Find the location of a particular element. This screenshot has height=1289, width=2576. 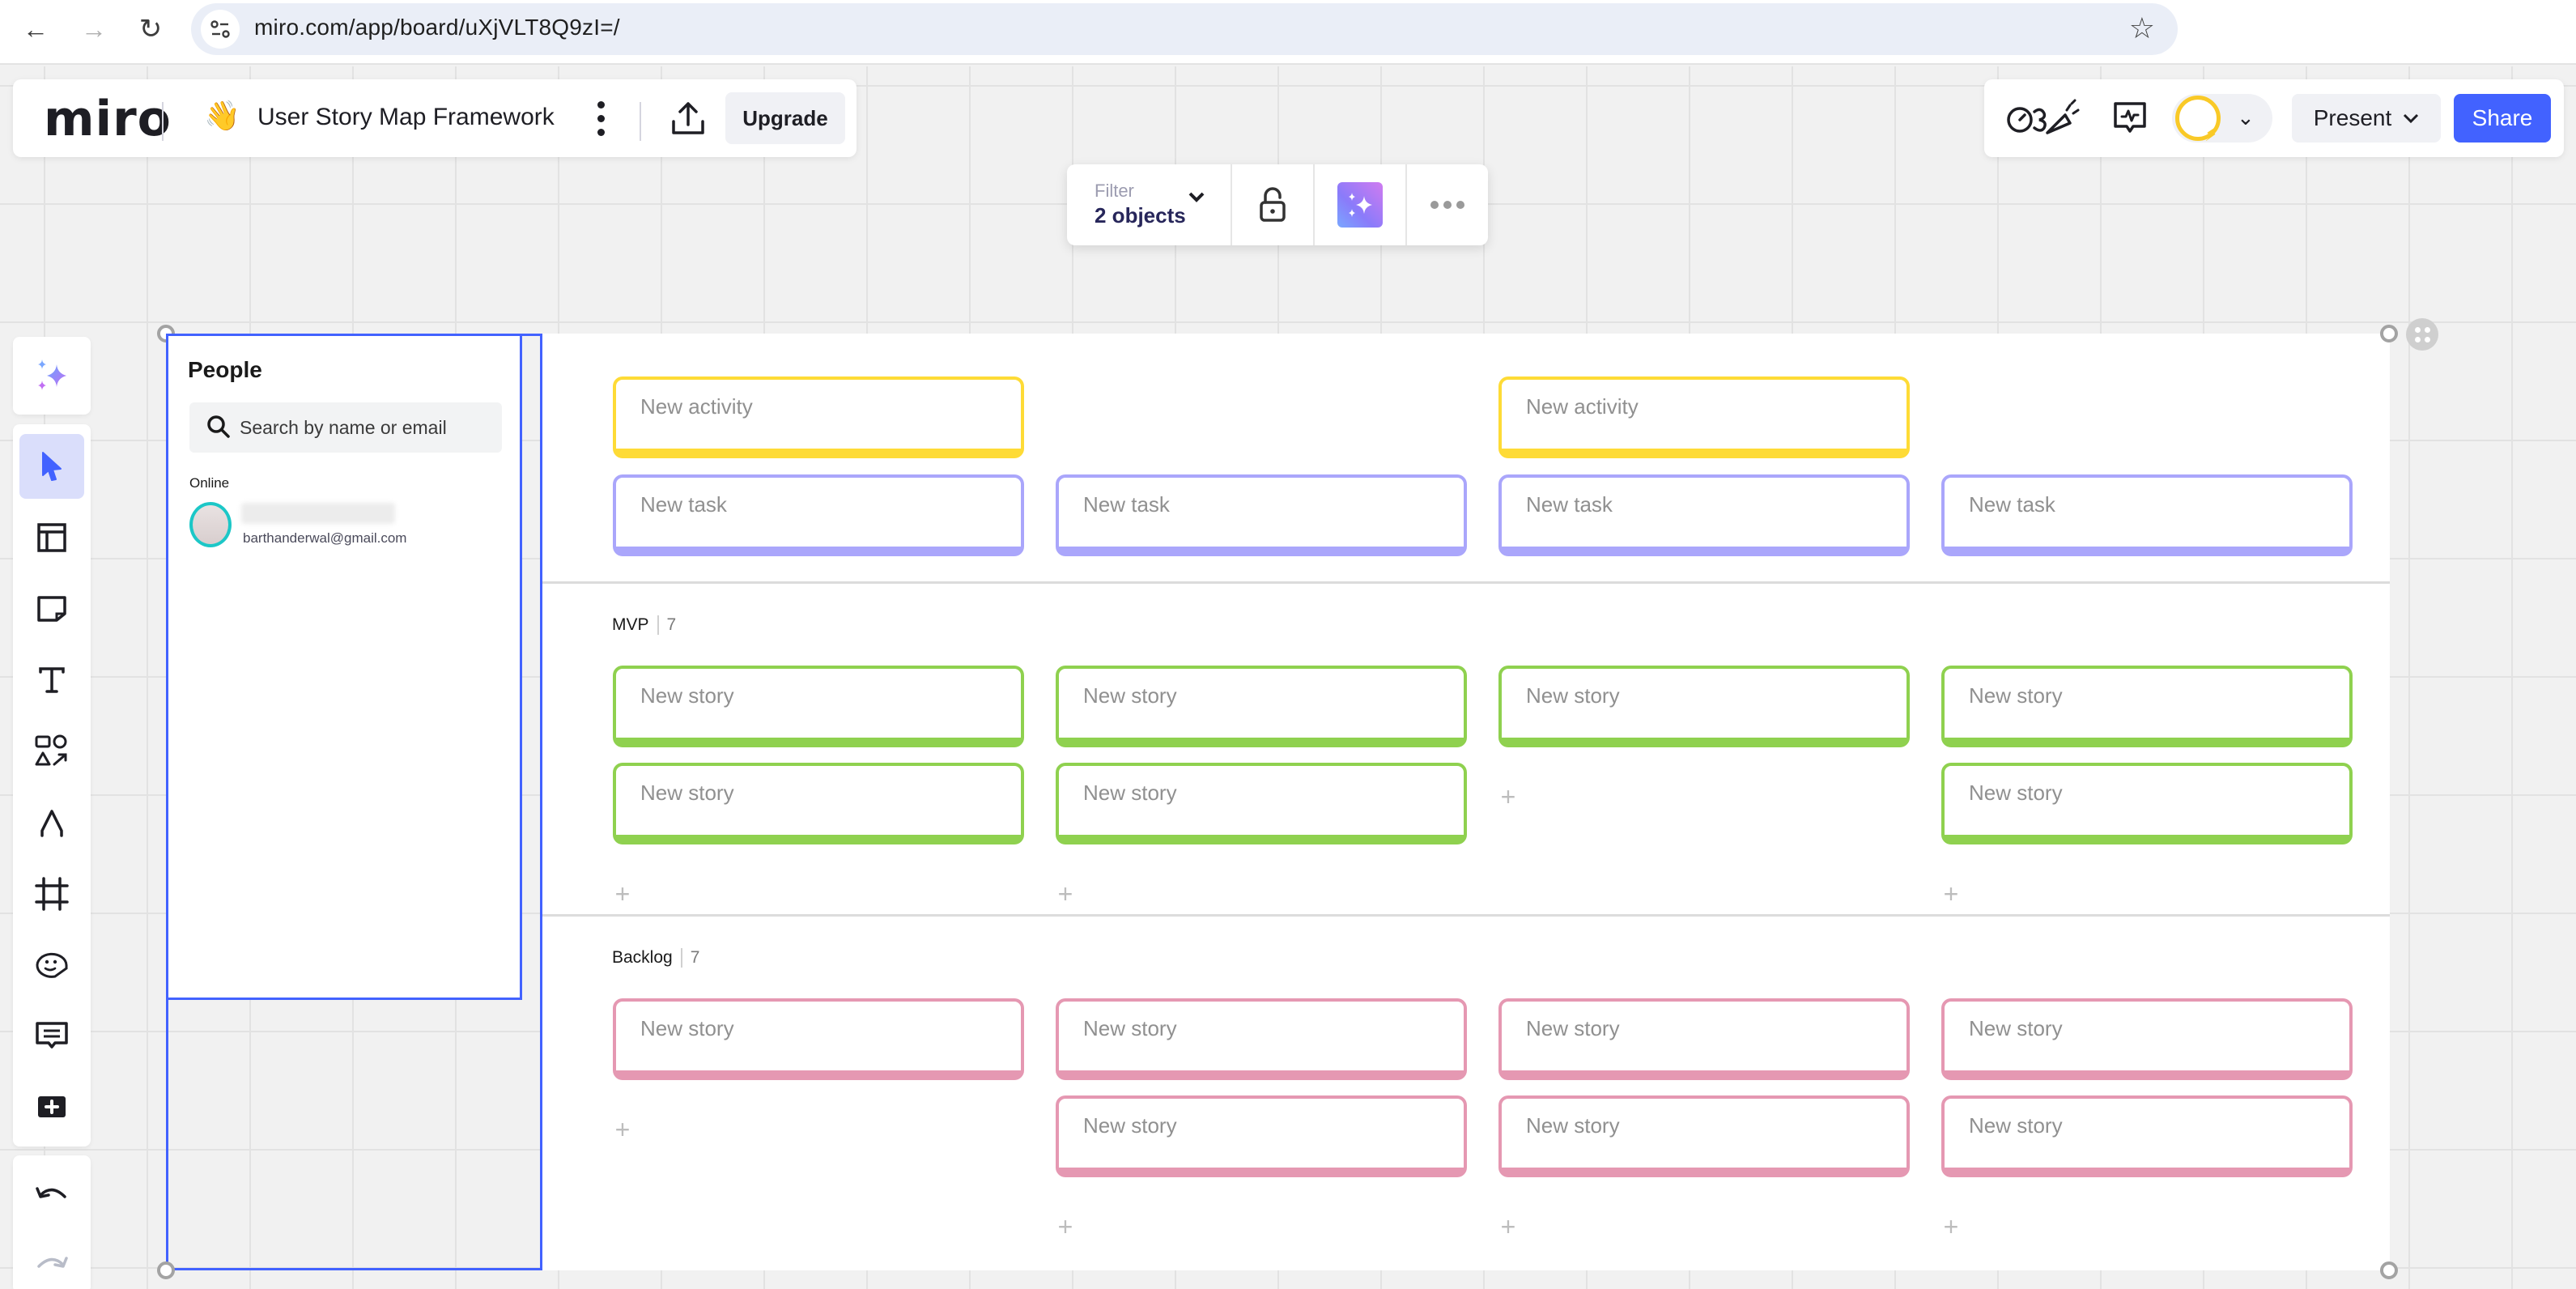

present-button: Present is located at coordinates (2366, 118).